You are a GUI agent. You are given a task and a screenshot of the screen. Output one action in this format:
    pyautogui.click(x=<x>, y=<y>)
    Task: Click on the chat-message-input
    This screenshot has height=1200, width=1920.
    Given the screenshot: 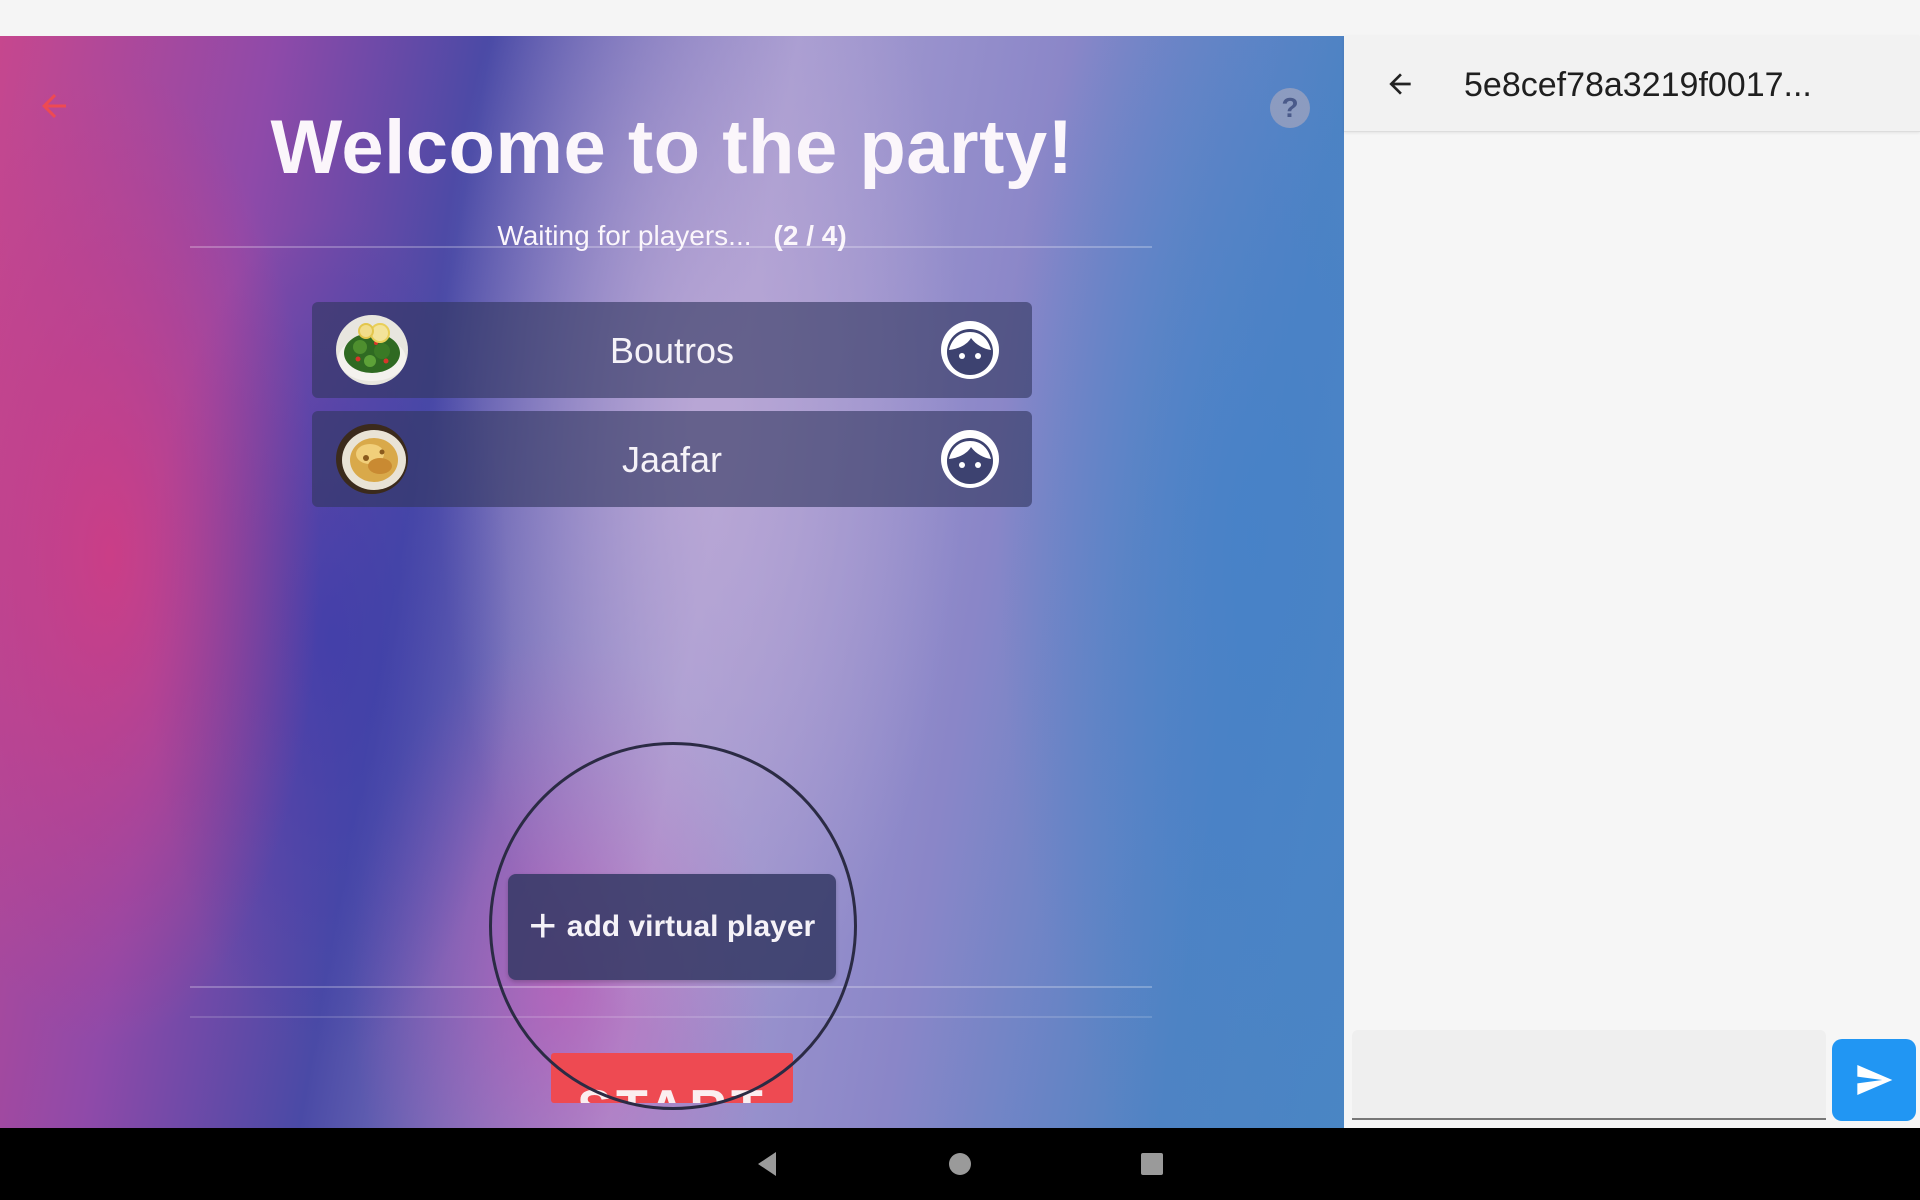 What is the action you would take?
    pyautogui.click(x=1589, y=1075)
    